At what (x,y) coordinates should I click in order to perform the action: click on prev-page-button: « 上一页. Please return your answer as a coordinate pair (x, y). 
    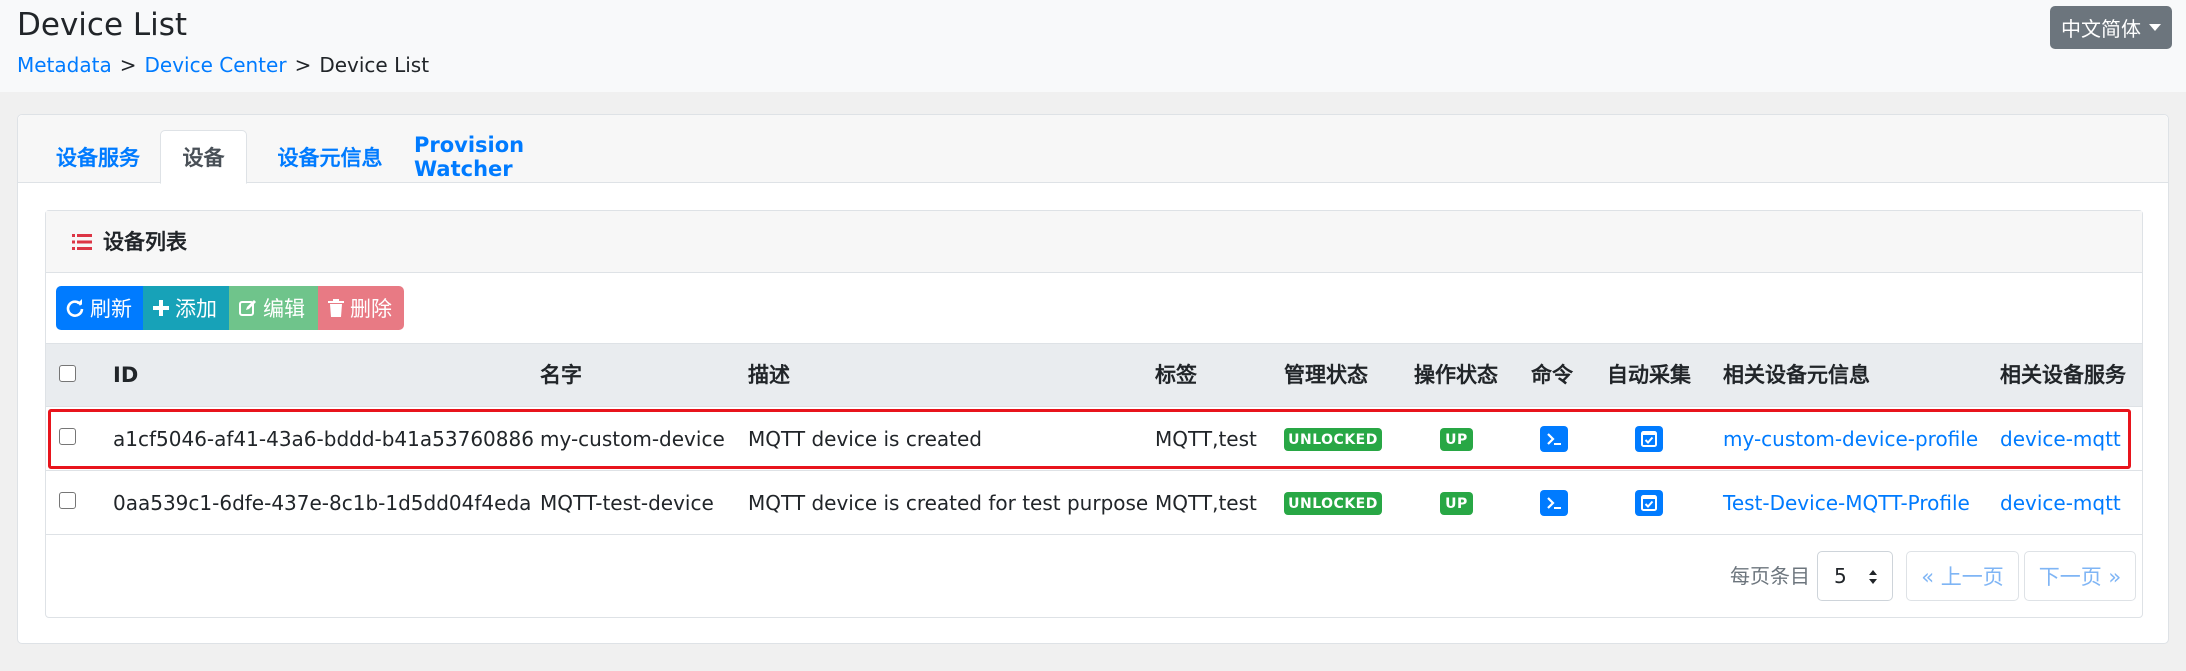
    Looking at the image, I should click on (1962, 576).